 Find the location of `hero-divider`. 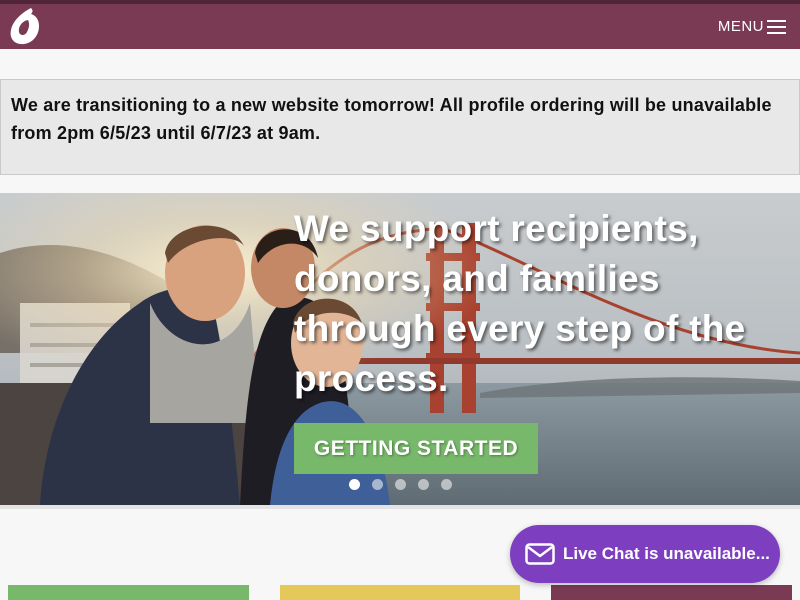

hero-divider is located at coordinates (400, 507).